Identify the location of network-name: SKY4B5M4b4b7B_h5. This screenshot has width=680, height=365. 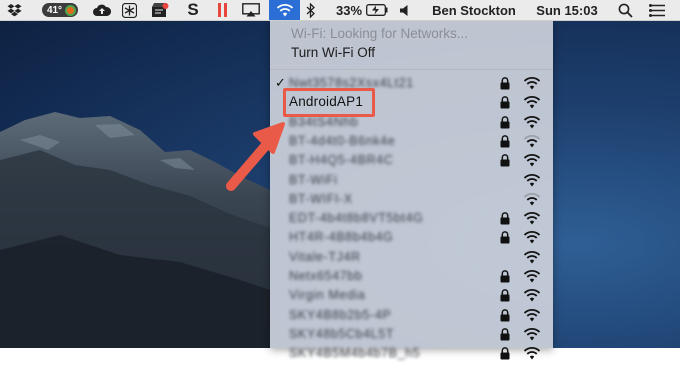
(355, 353).